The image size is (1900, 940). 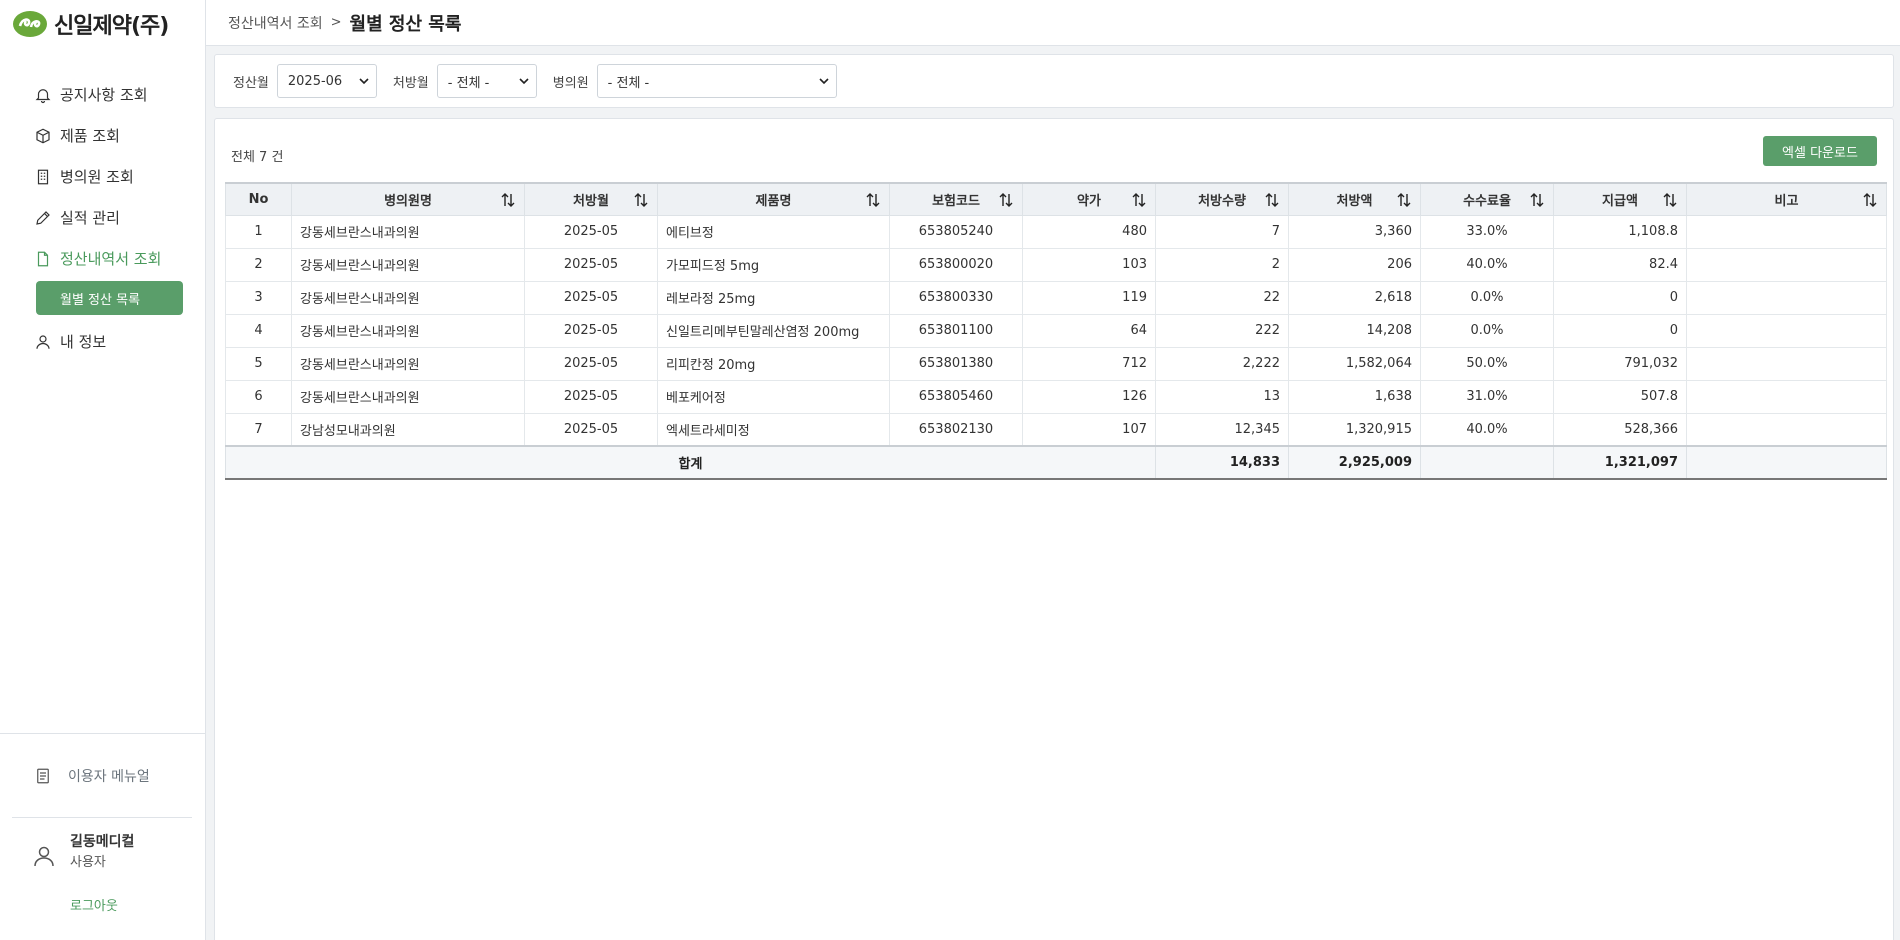 I want to click on user-manual-link: 이용자 메뉴얼, so click(x=92, y=776).